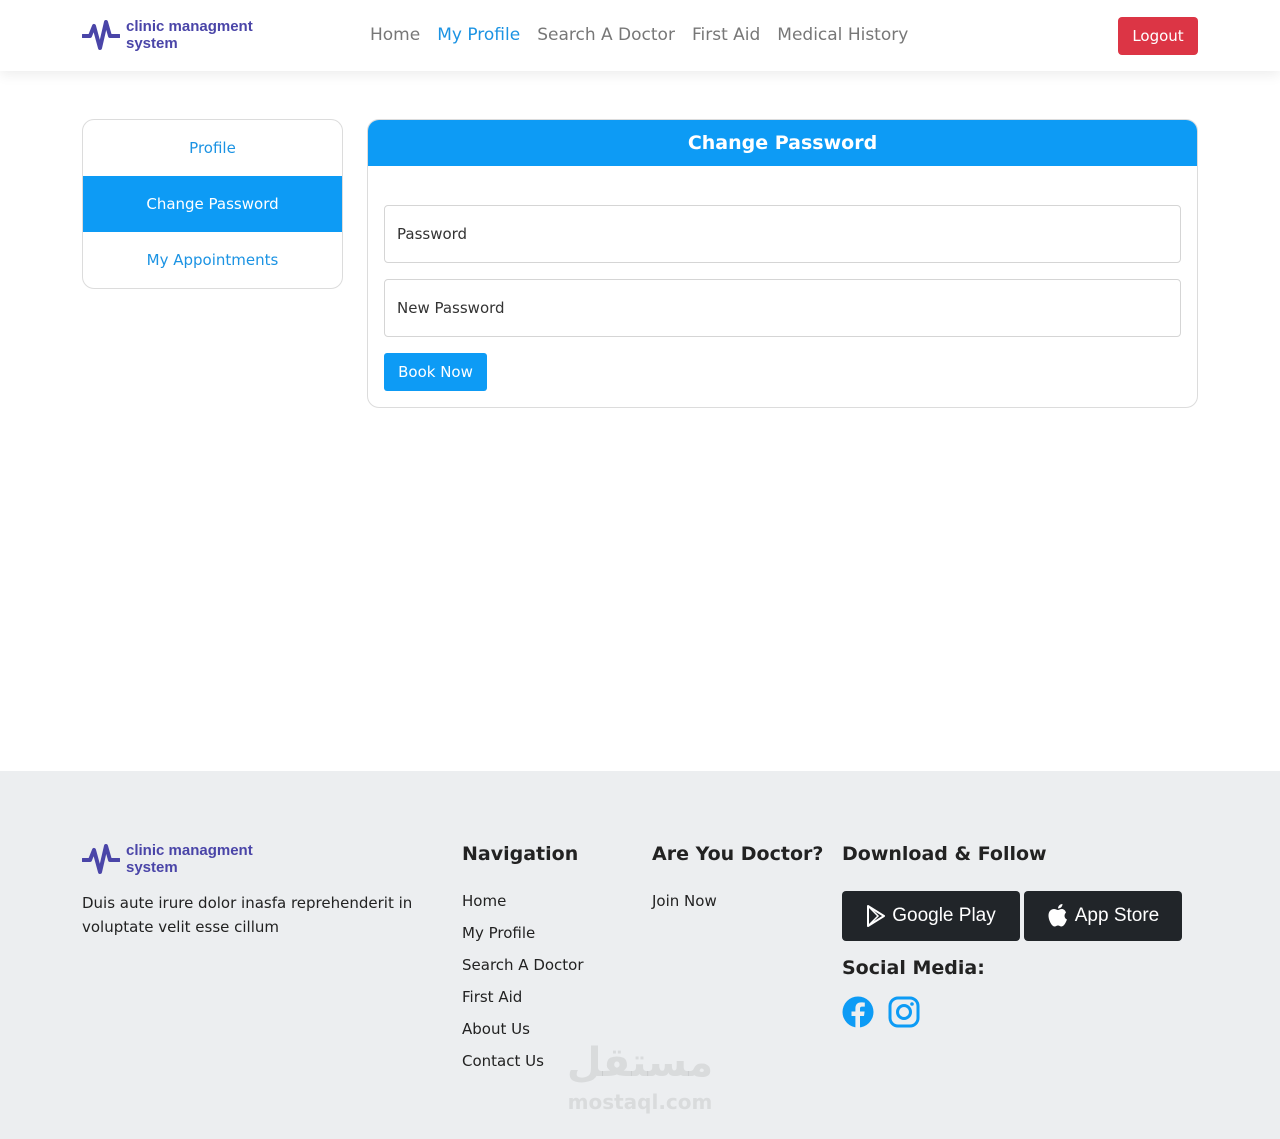 Image resolution: width=1280 pixels, height=1139 pixels. What do you see at coordinates (782, 143) in the screenshot?
I see `card-title: Change Password` at bounding box center [782, 143].